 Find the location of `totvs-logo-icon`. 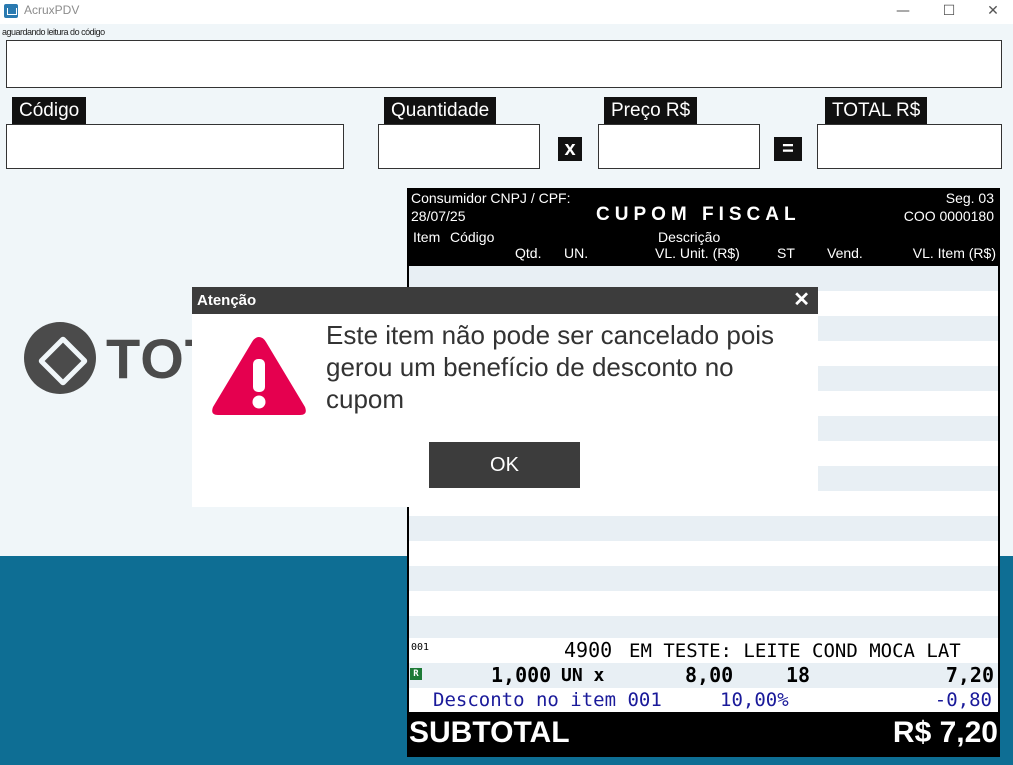

totvs-logo-icon is located at coordinates (60, 358).